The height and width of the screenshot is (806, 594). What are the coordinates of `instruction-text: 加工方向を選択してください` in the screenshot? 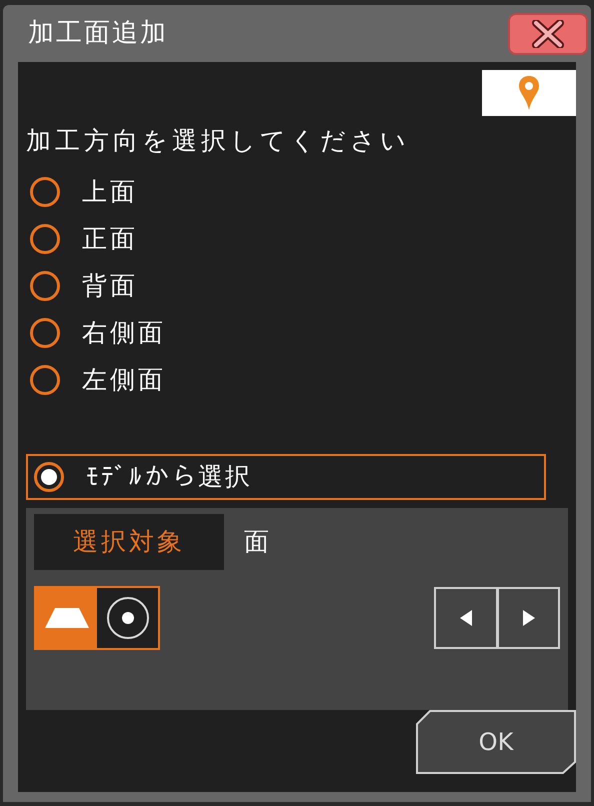 It's located at (218, 141).